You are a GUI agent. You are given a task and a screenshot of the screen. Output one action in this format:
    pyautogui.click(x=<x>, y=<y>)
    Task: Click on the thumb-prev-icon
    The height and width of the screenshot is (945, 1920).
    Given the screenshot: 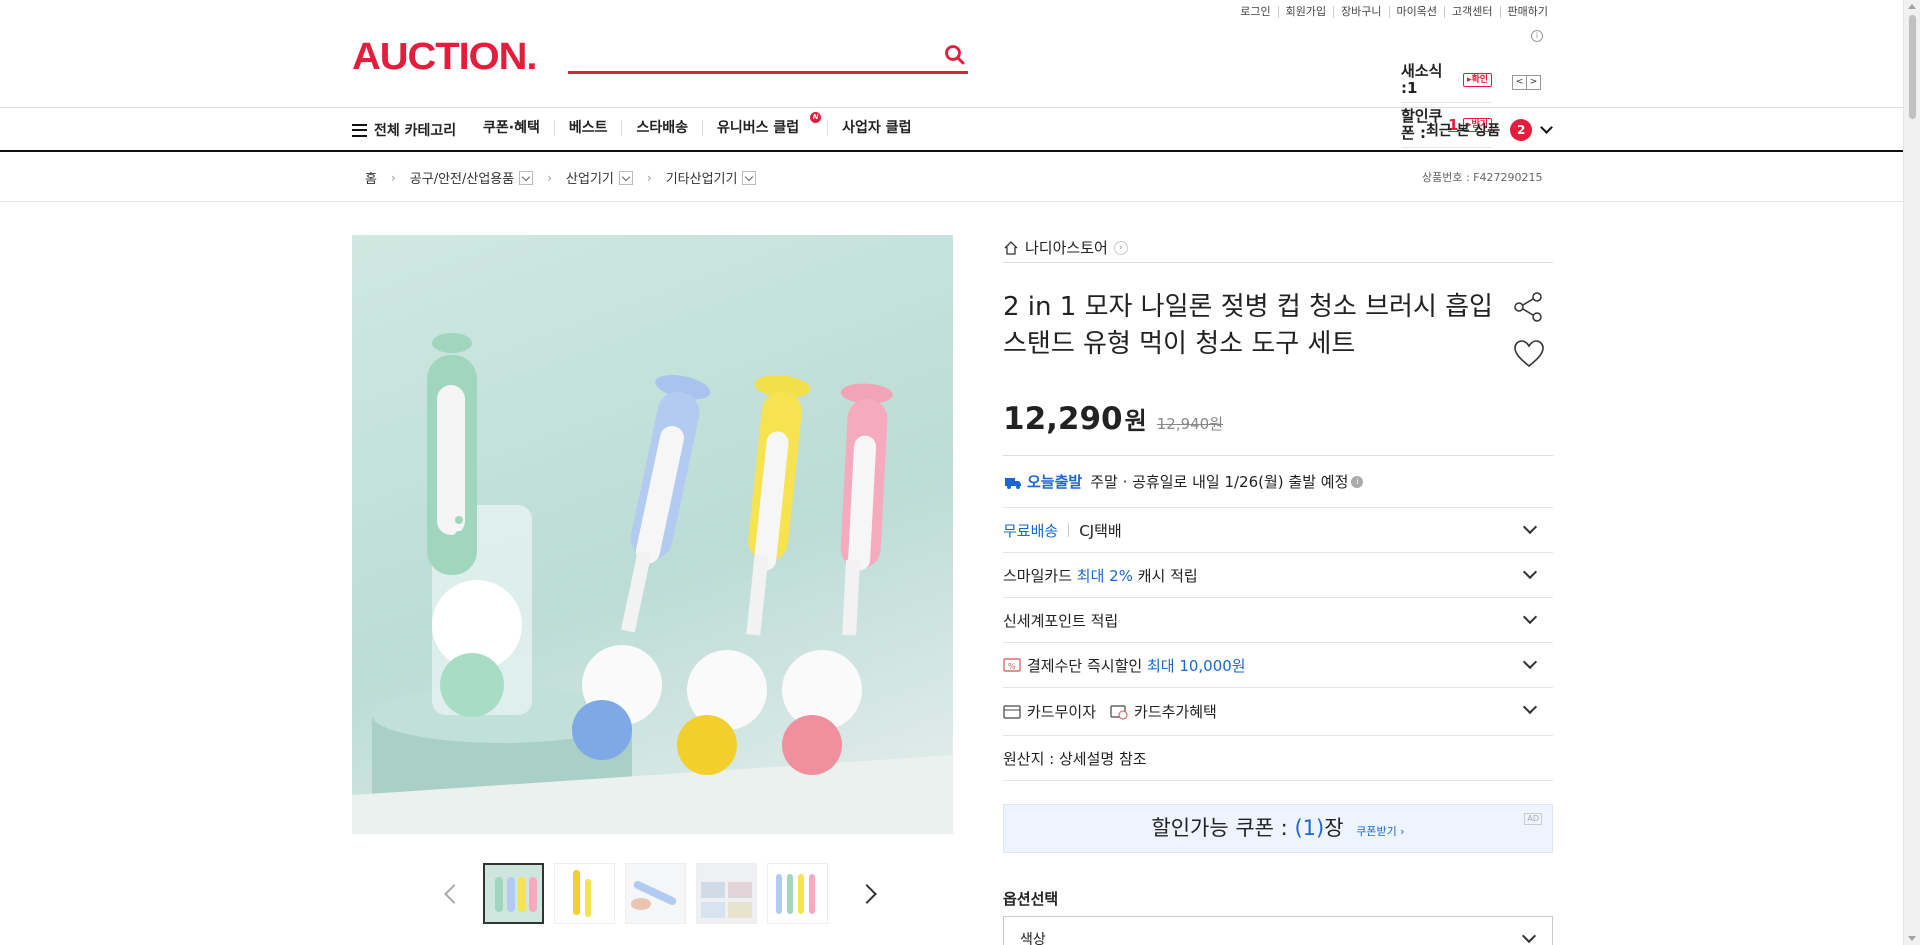 What is the action you would take?
    pyautogui.click(x=454, y=893)
    